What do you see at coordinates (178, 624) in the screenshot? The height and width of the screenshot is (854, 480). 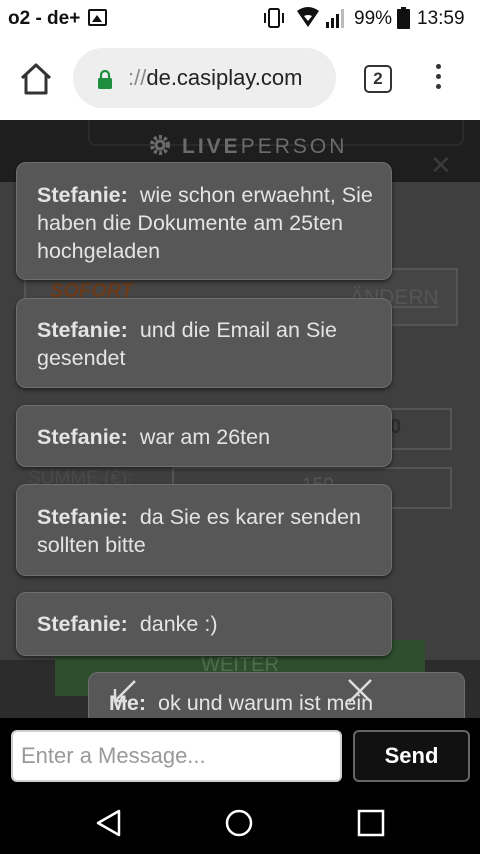 I see `message-text: danke :)` at bounding box center [178, 624].